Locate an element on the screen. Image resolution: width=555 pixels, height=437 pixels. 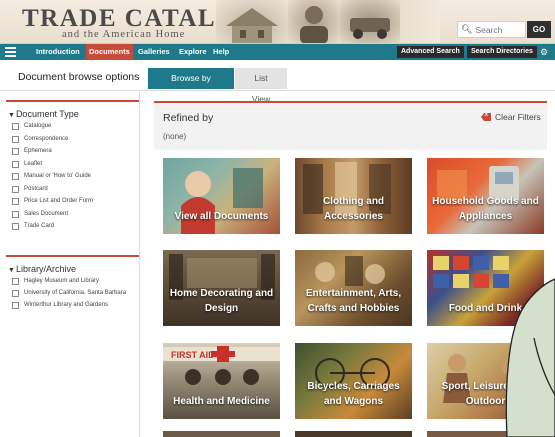
refined-by-title: Refined by is located at coordinates (188, 118).